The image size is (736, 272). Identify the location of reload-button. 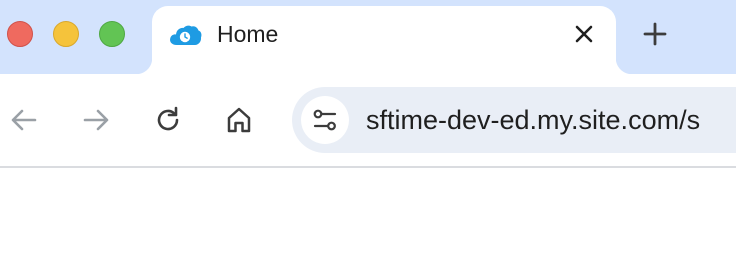
(168, 120).